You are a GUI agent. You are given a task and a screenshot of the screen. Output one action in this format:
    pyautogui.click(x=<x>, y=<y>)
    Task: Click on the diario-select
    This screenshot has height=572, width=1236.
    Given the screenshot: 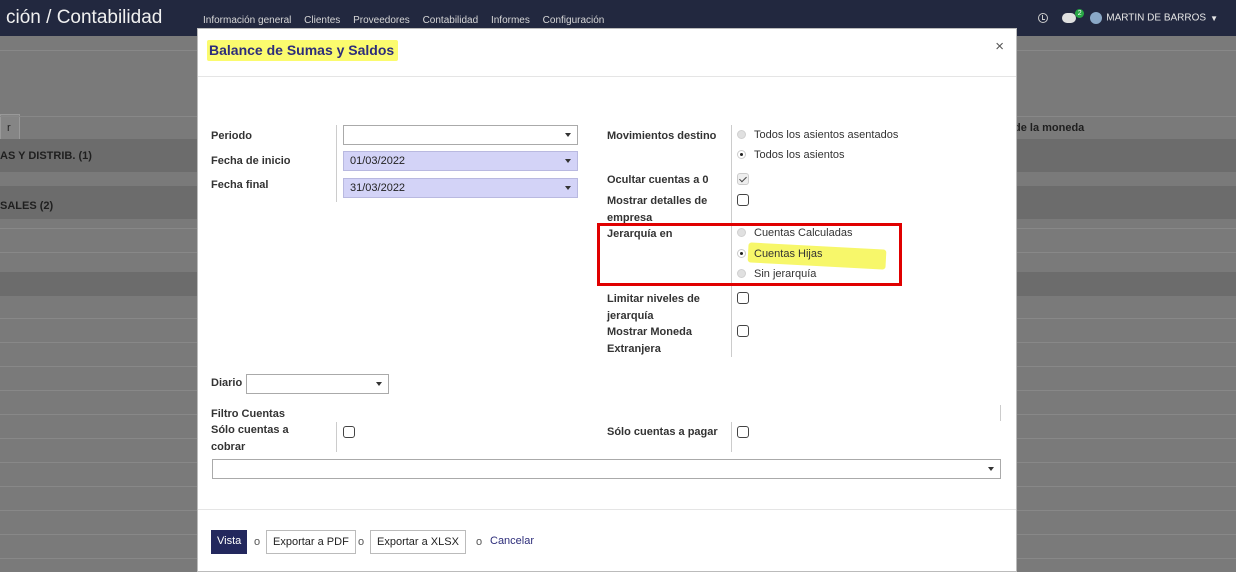 What is the action you would take?
    pyautogui.click(x=317, y=384)
    